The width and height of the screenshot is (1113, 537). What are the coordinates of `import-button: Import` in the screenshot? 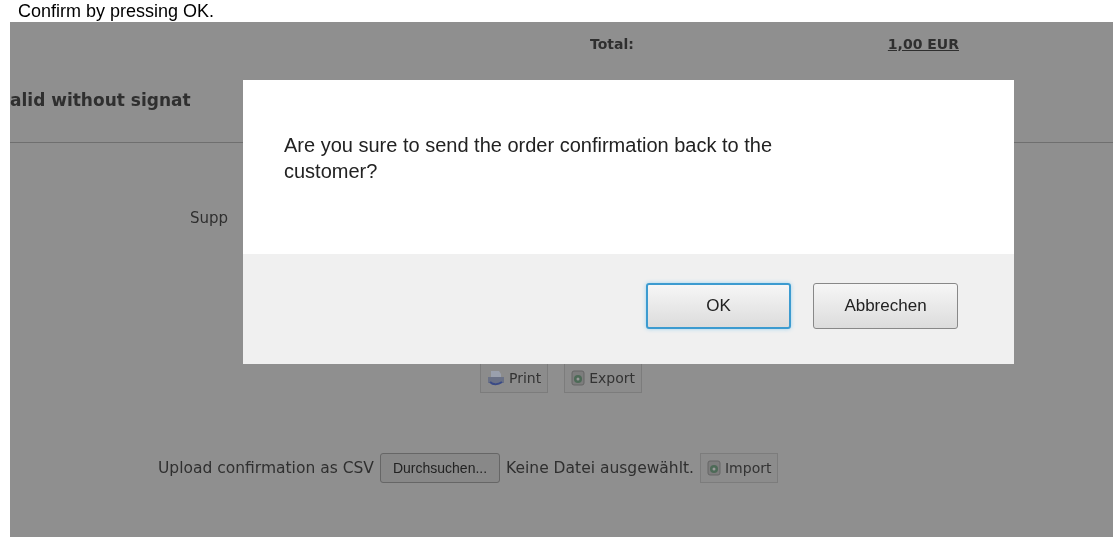 It's located at (739, 468).